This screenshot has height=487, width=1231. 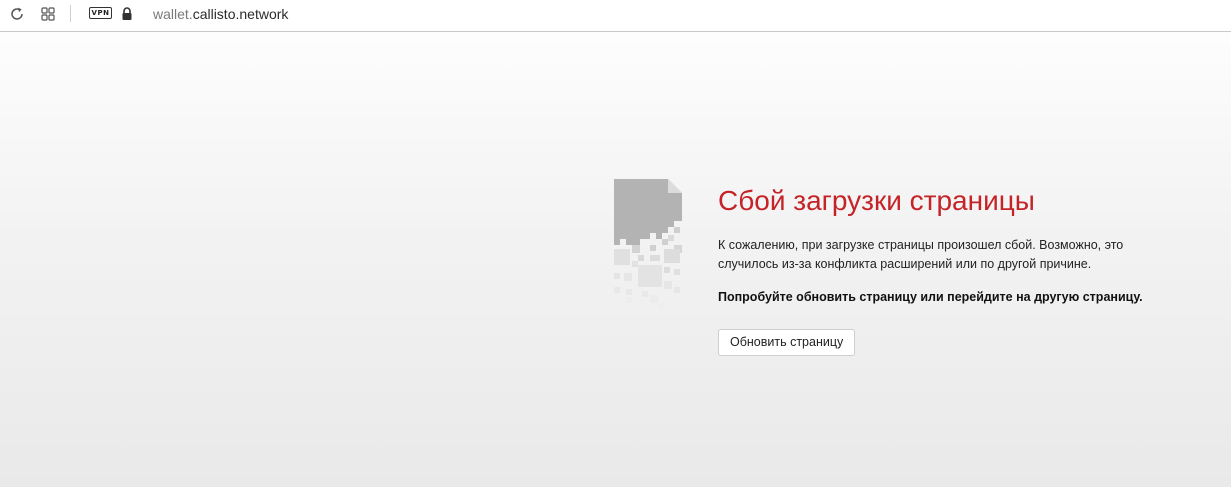 What do you see at coordinates (100, 13) in the screenshot?
I see `vpn-badge: VPN` at bounding box center [100, 13].